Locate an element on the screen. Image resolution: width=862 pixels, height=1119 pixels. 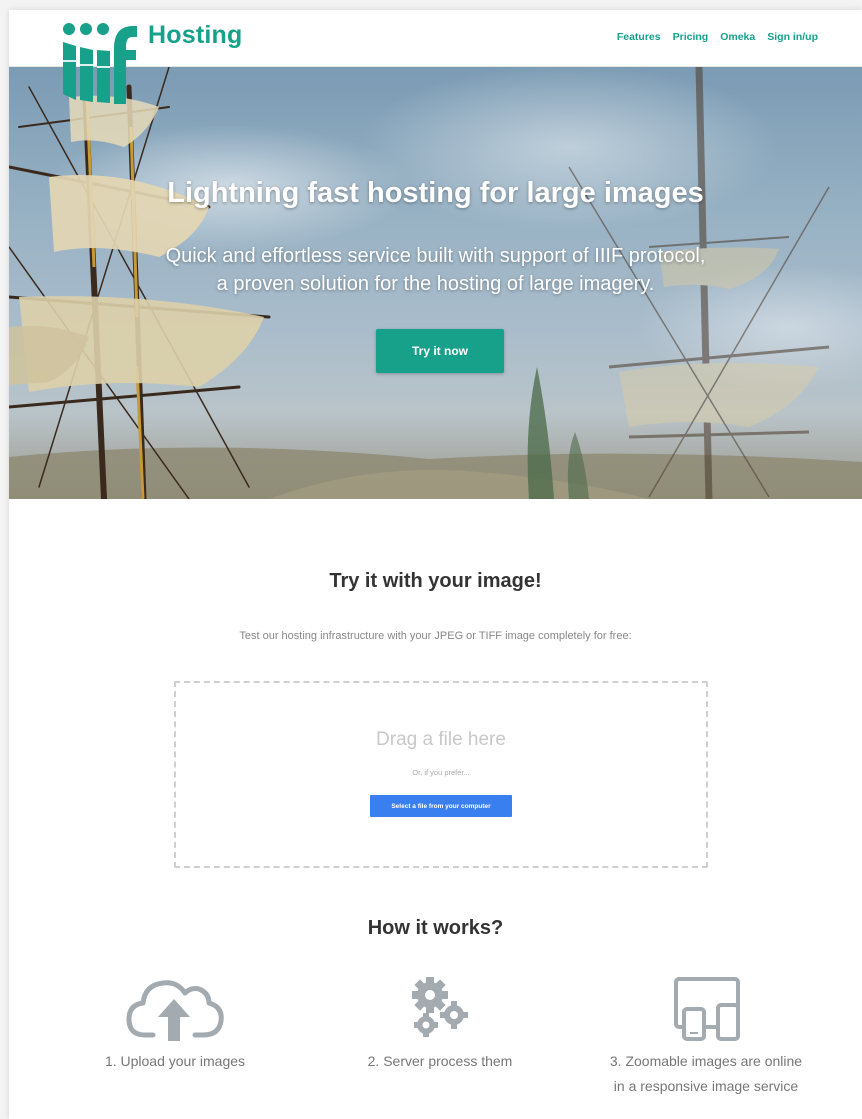
step-online-label-line1: 3. Zoomable images are online is located at coordinates (706, 1061).